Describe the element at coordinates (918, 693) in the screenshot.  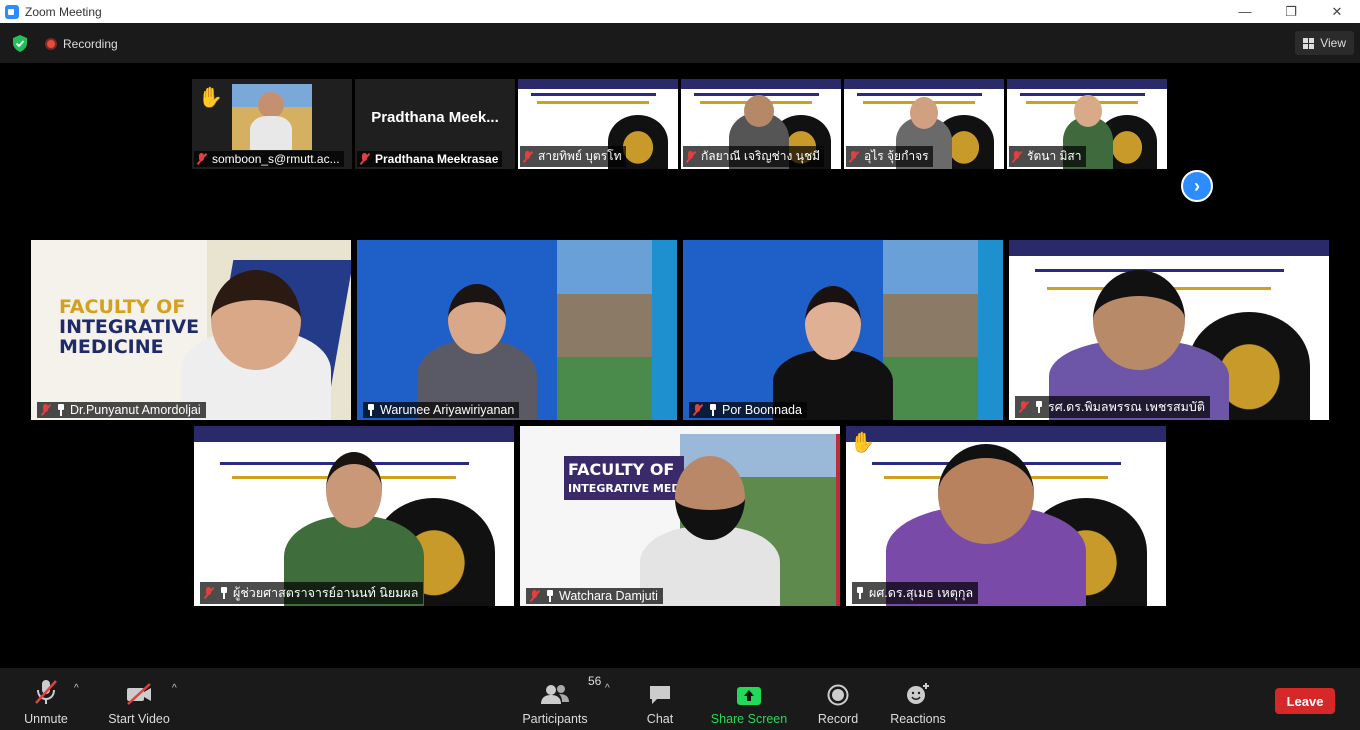
I see `reactions-smiley-icon` at that location.